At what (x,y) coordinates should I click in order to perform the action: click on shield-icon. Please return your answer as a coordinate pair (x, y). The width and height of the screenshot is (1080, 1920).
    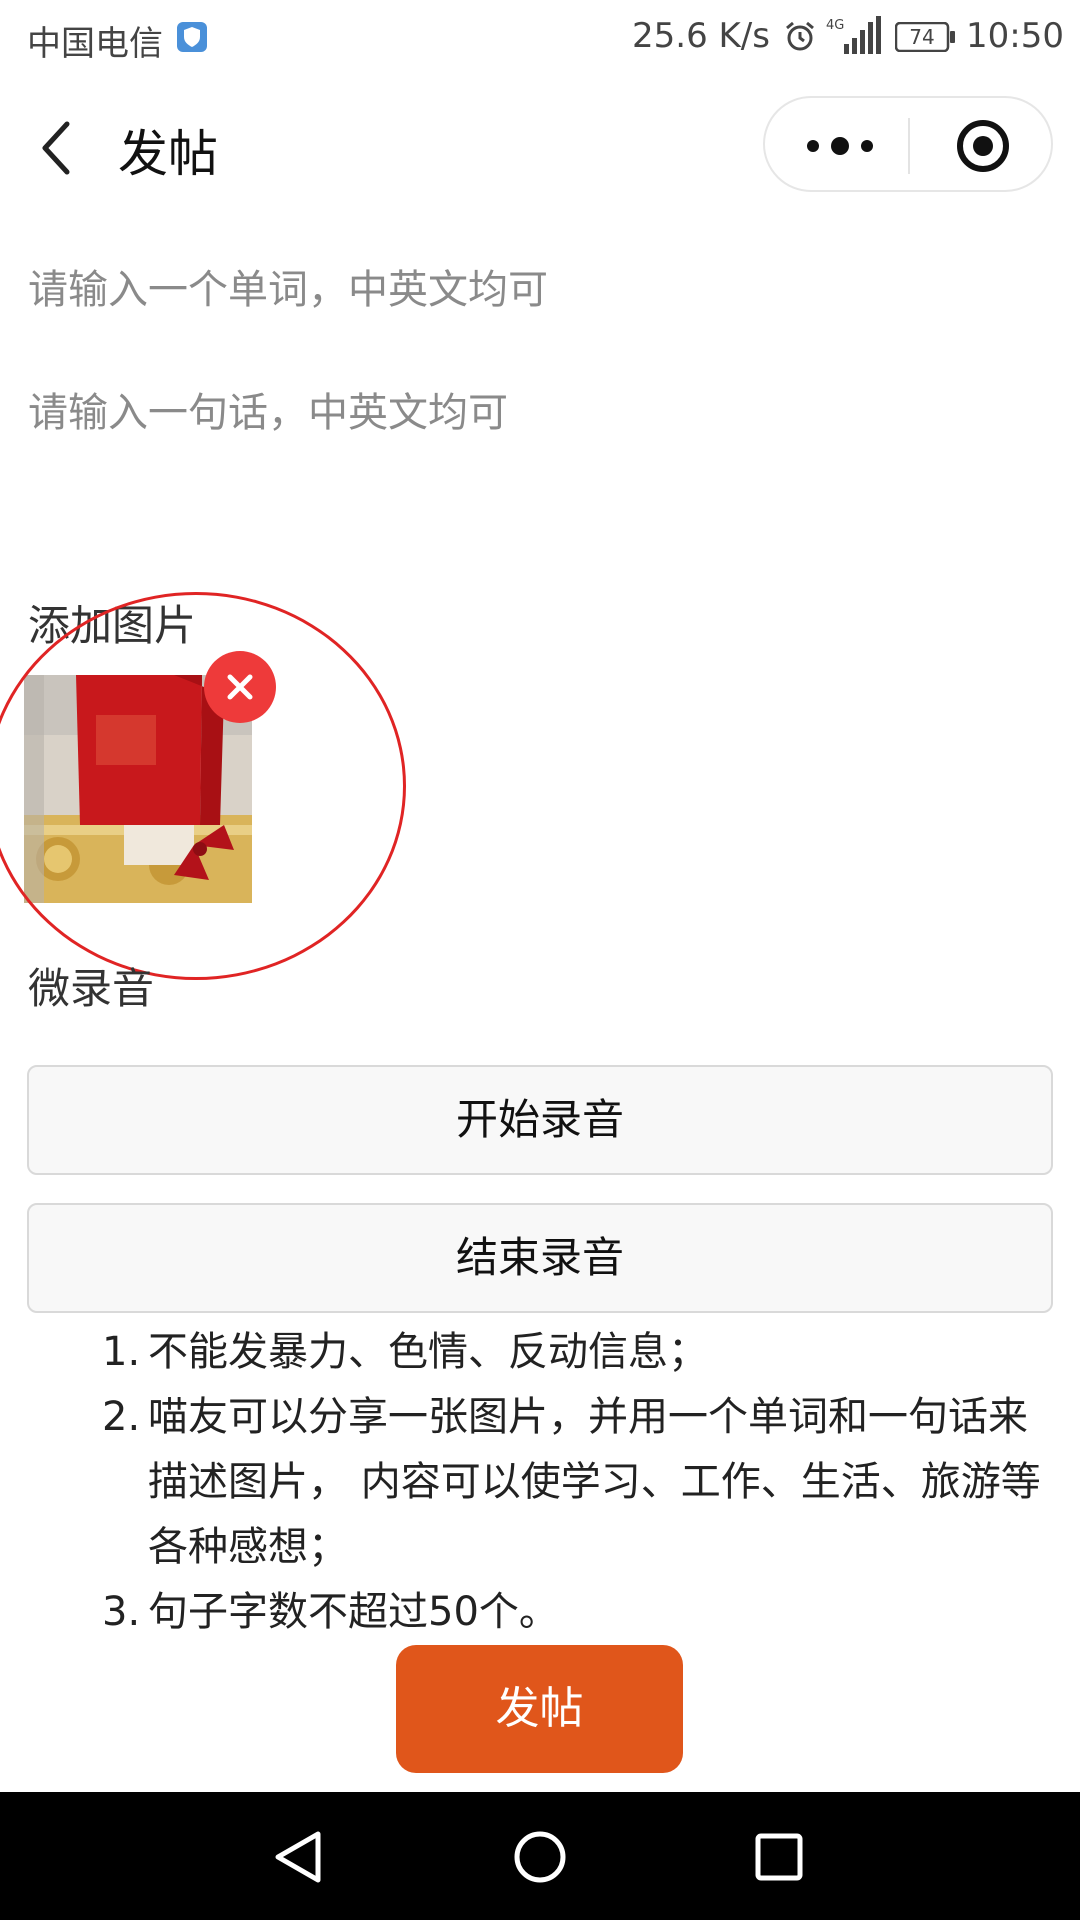
    Looking at the image, I should click on (192, 37).